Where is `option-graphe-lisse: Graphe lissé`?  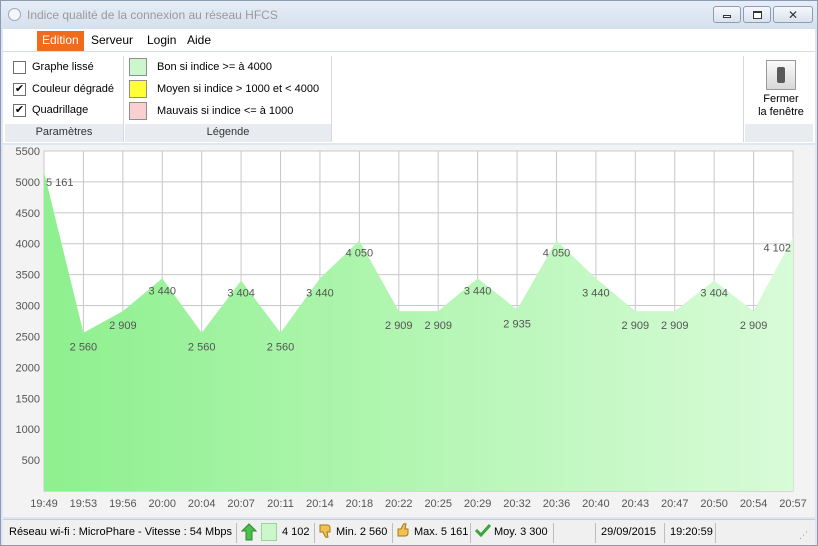 option-graphe-lisse: Graphe lissé is located at coordinates (53, 67).